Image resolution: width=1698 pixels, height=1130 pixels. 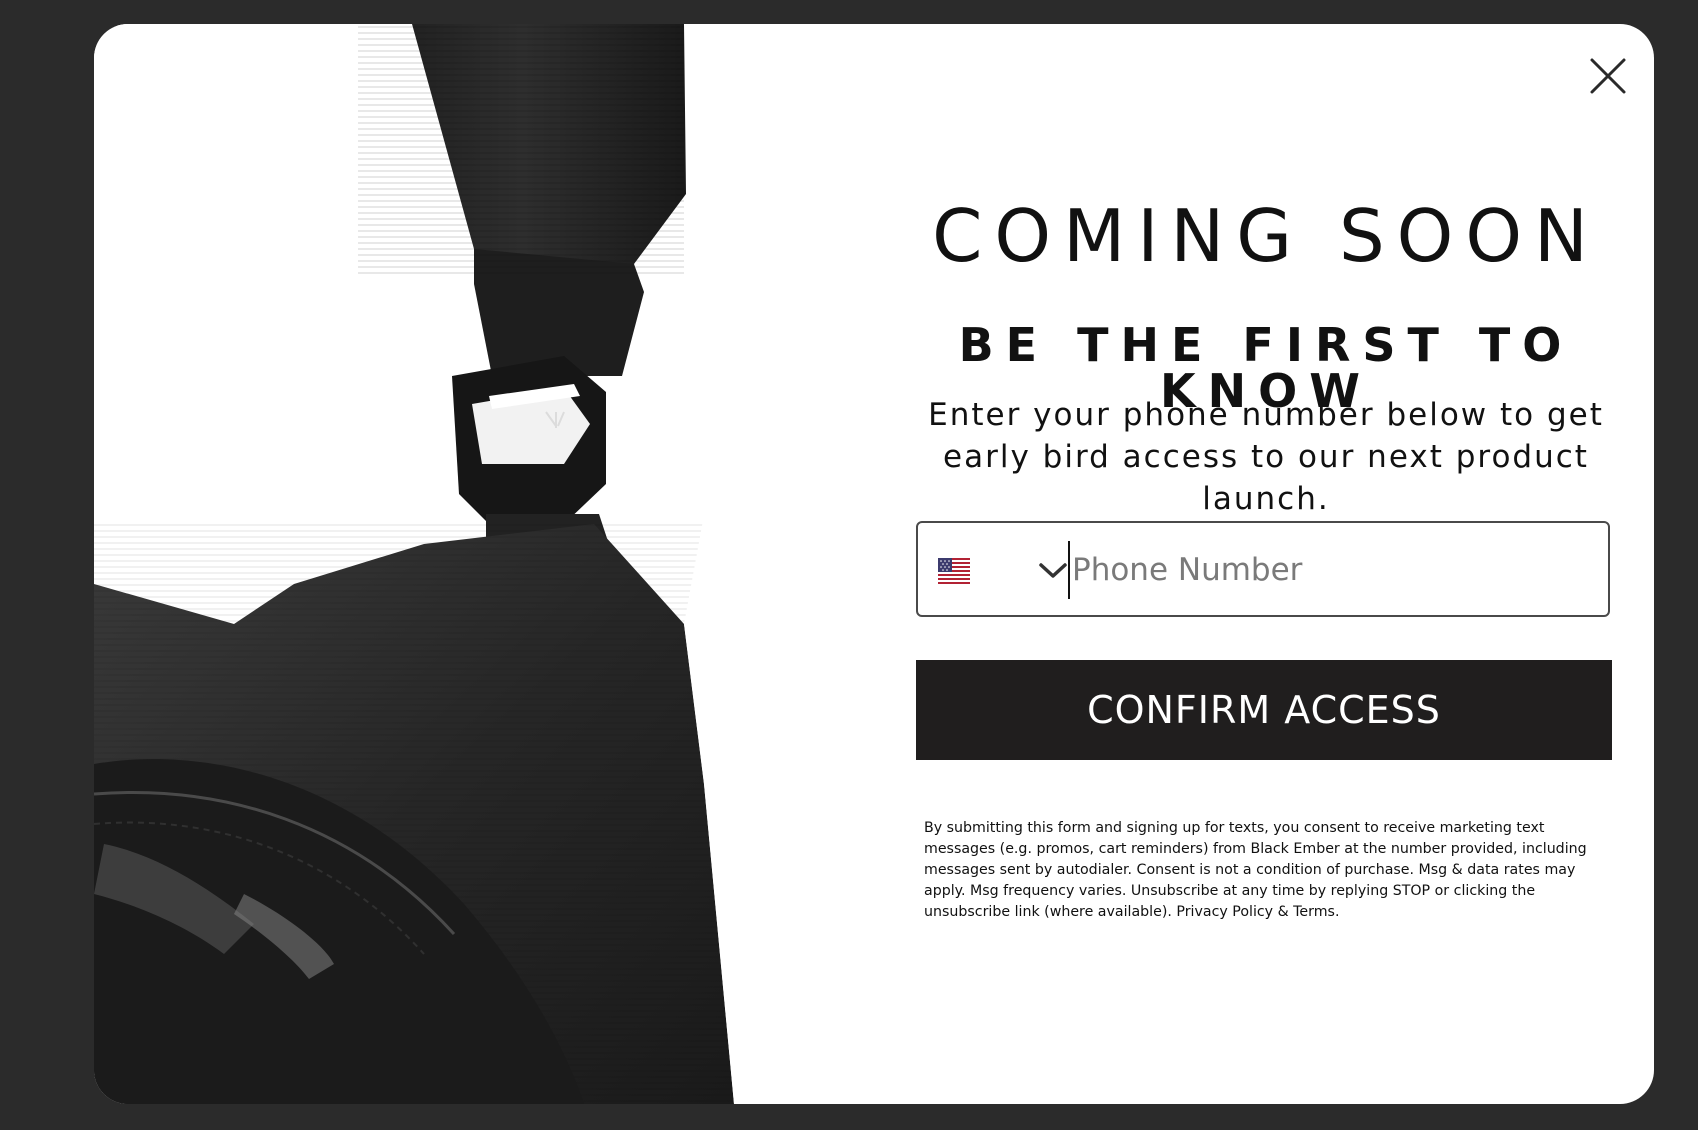 I want to click on modal-title: COMING SOON, so click(x=1266, y=236).